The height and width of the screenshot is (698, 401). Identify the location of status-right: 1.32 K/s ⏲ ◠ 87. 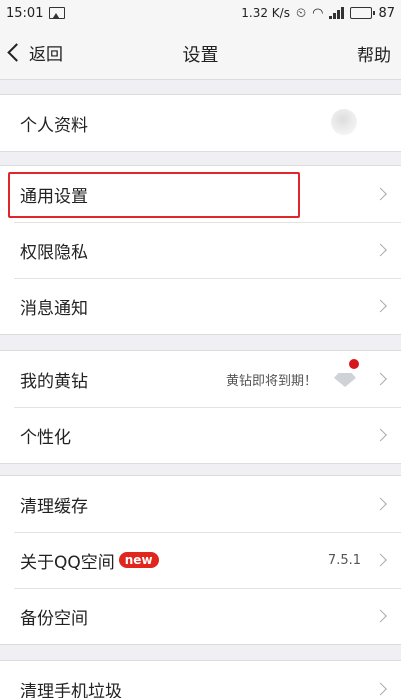
(318, 13).